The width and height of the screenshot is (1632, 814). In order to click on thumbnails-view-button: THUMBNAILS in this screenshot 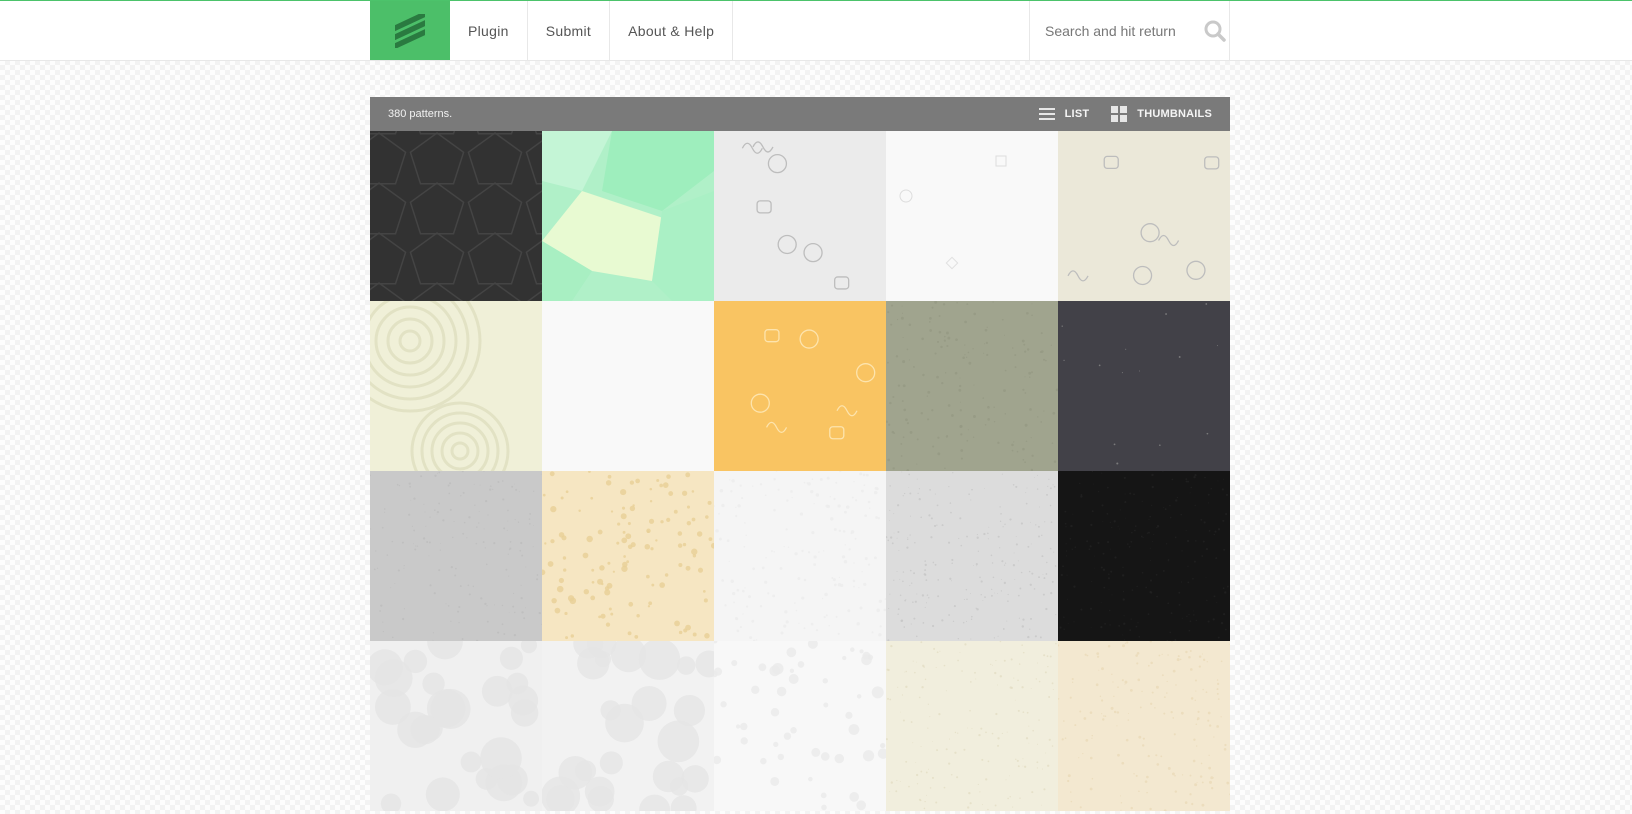, I will do `click(1161, 114)`.